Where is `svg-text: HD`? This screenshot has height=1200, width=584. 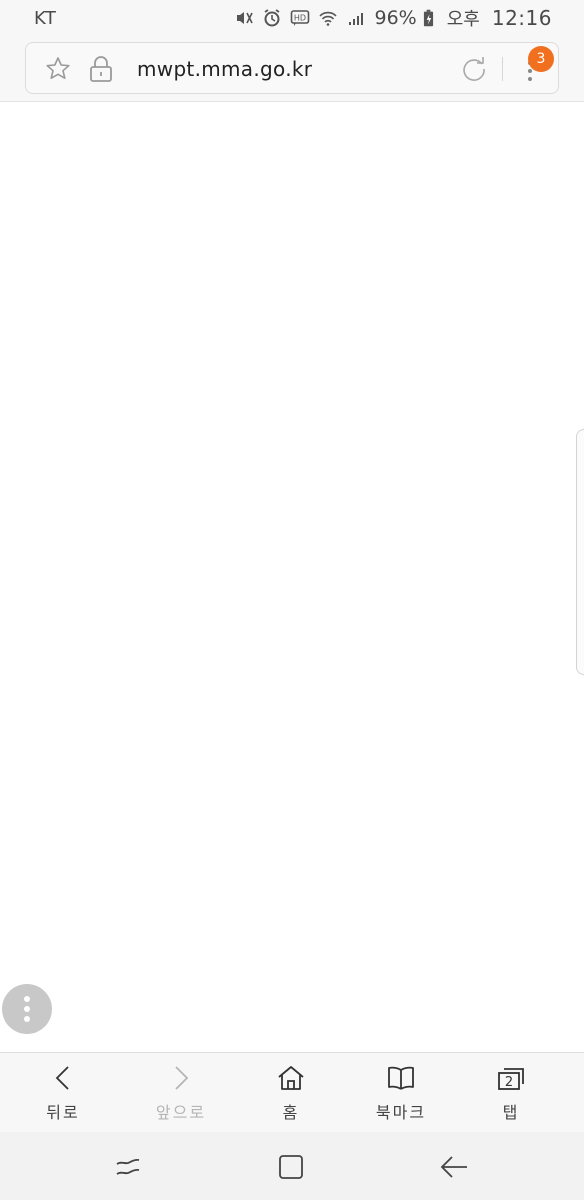 svg-text: HD is located at coordinates (299, 18).